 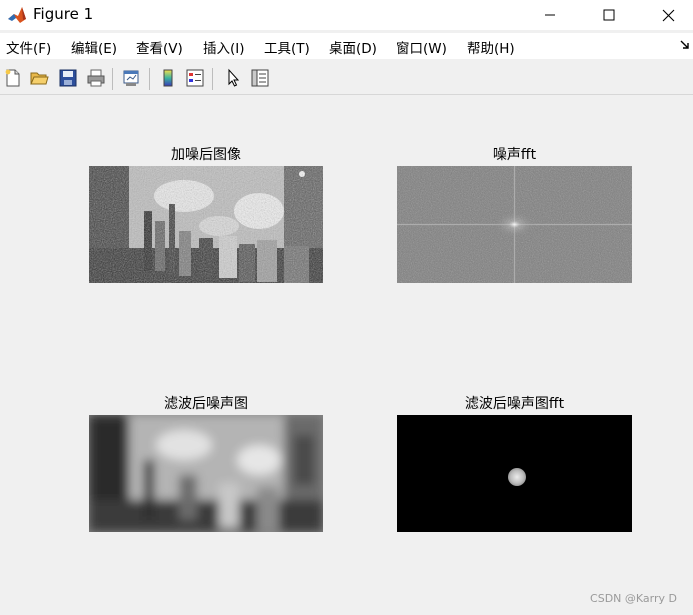 I want to click on figure-toolbar, so click(x=346, y=78).